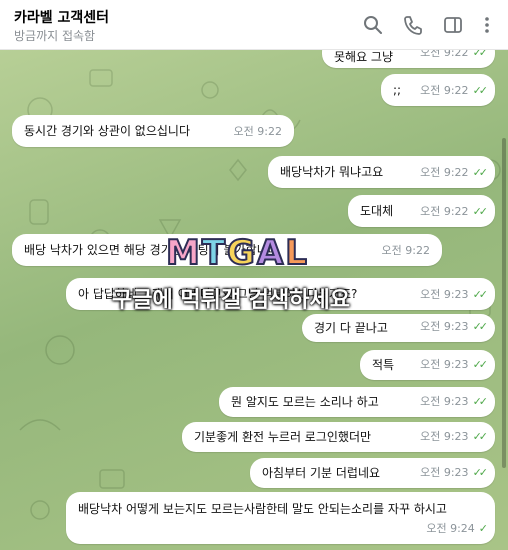 This screenshot has height=550, width=508. Describe the element at coordinates (450, 528) in the screenshot. I see `message-time: 오전 9:24` at that location.